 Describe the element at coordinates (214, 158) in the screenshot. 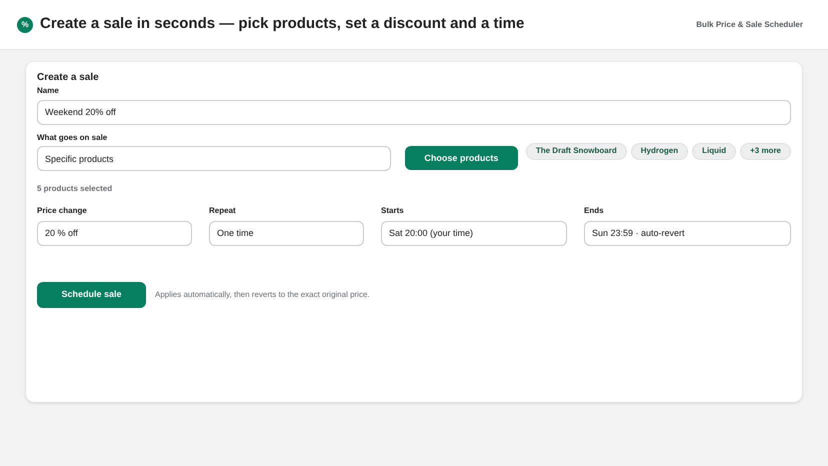

I see `text-field: Specific products` at that location.